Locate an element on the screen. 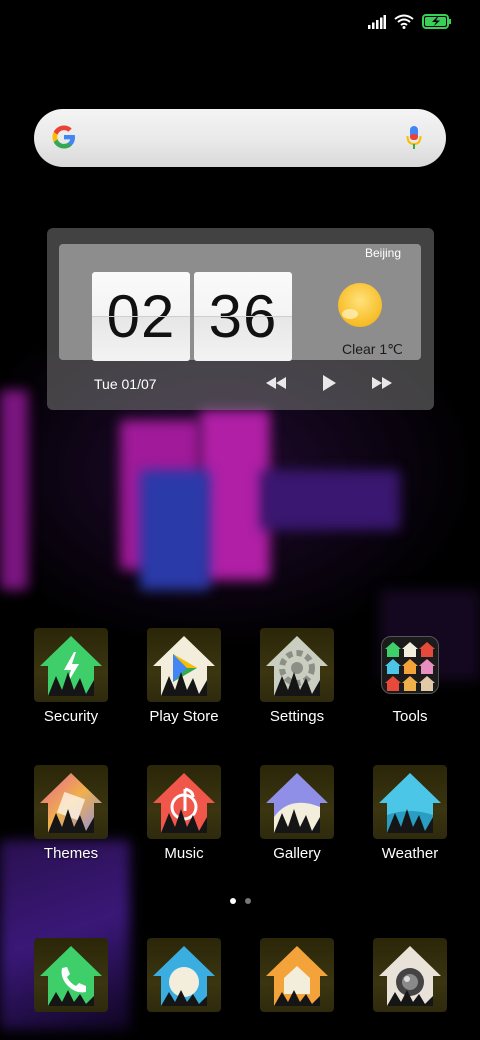  app-settings: Settings is located at coordinates (297, 676).